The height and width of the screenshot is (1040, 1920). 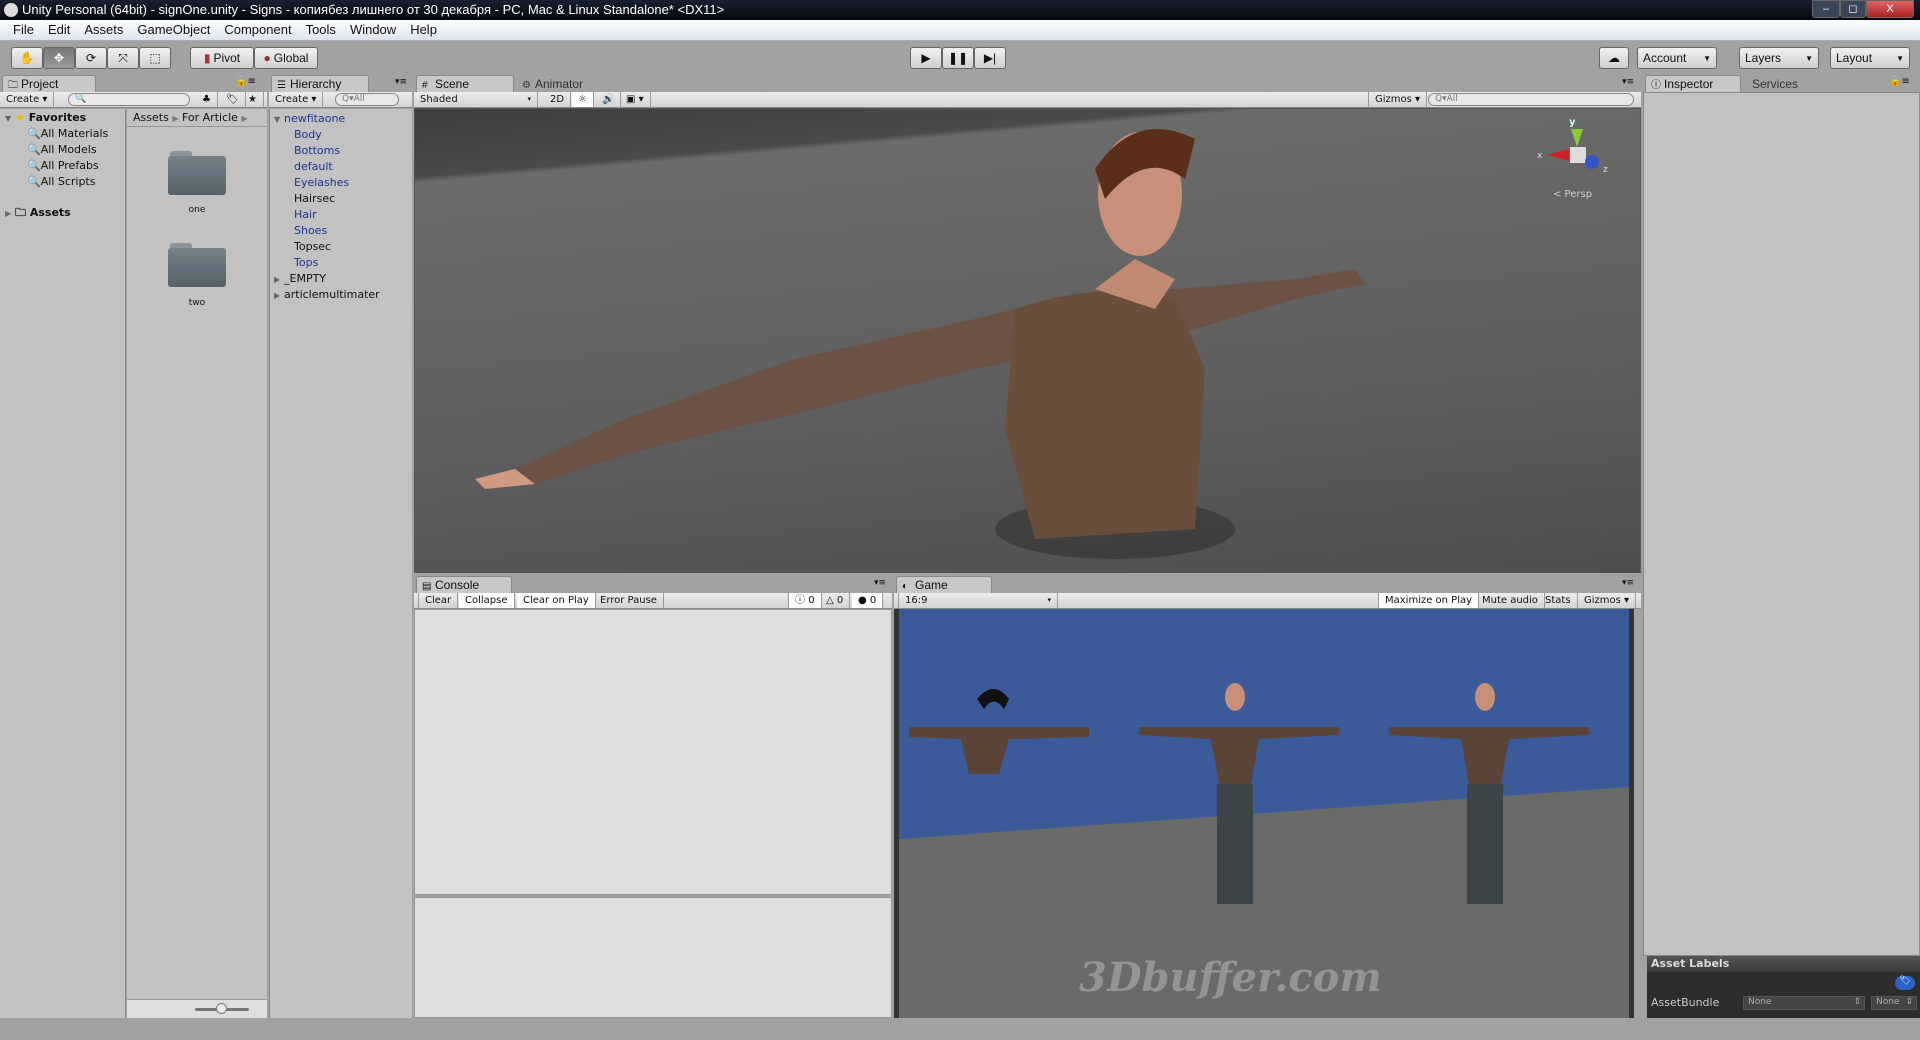 I want to click on axis-y-cone, so click(x=1577, y=138).